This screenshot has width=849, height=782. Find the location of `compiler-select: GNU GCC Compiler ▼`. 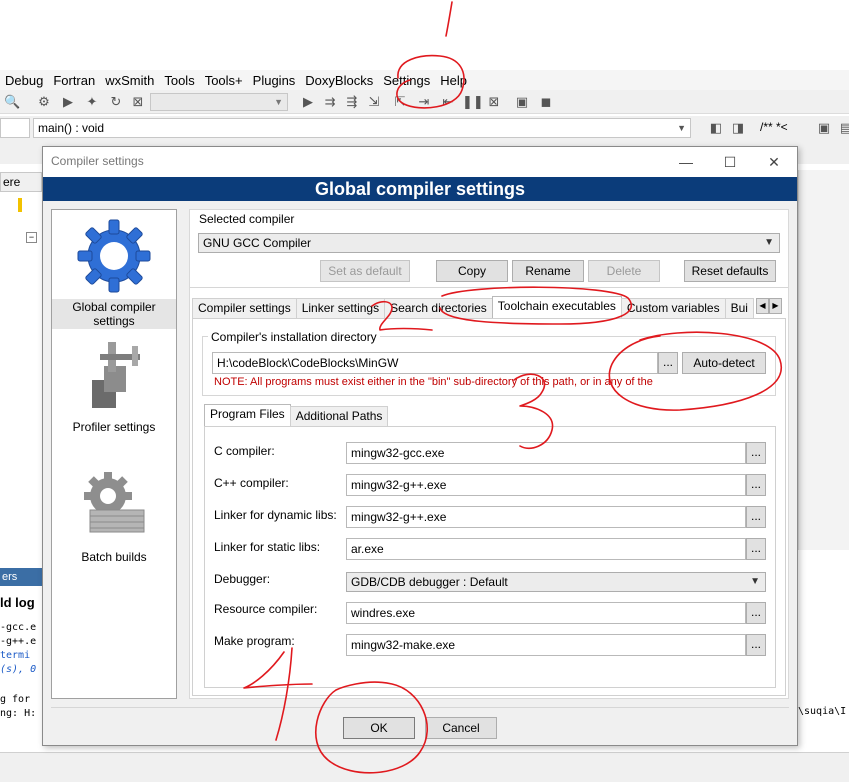

compiler-select: GNU GCC Compiler ▼ is located at coordinates (489, 243).